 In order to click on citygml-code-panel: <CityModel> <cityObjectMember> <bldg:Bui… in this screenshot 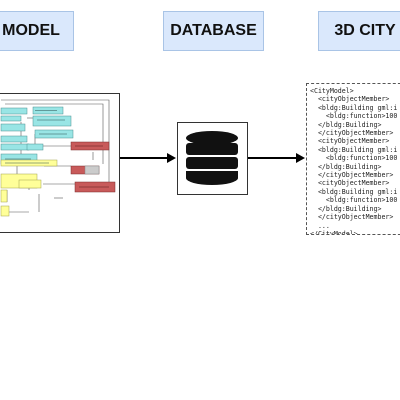, I will do `click(353, 159)`.